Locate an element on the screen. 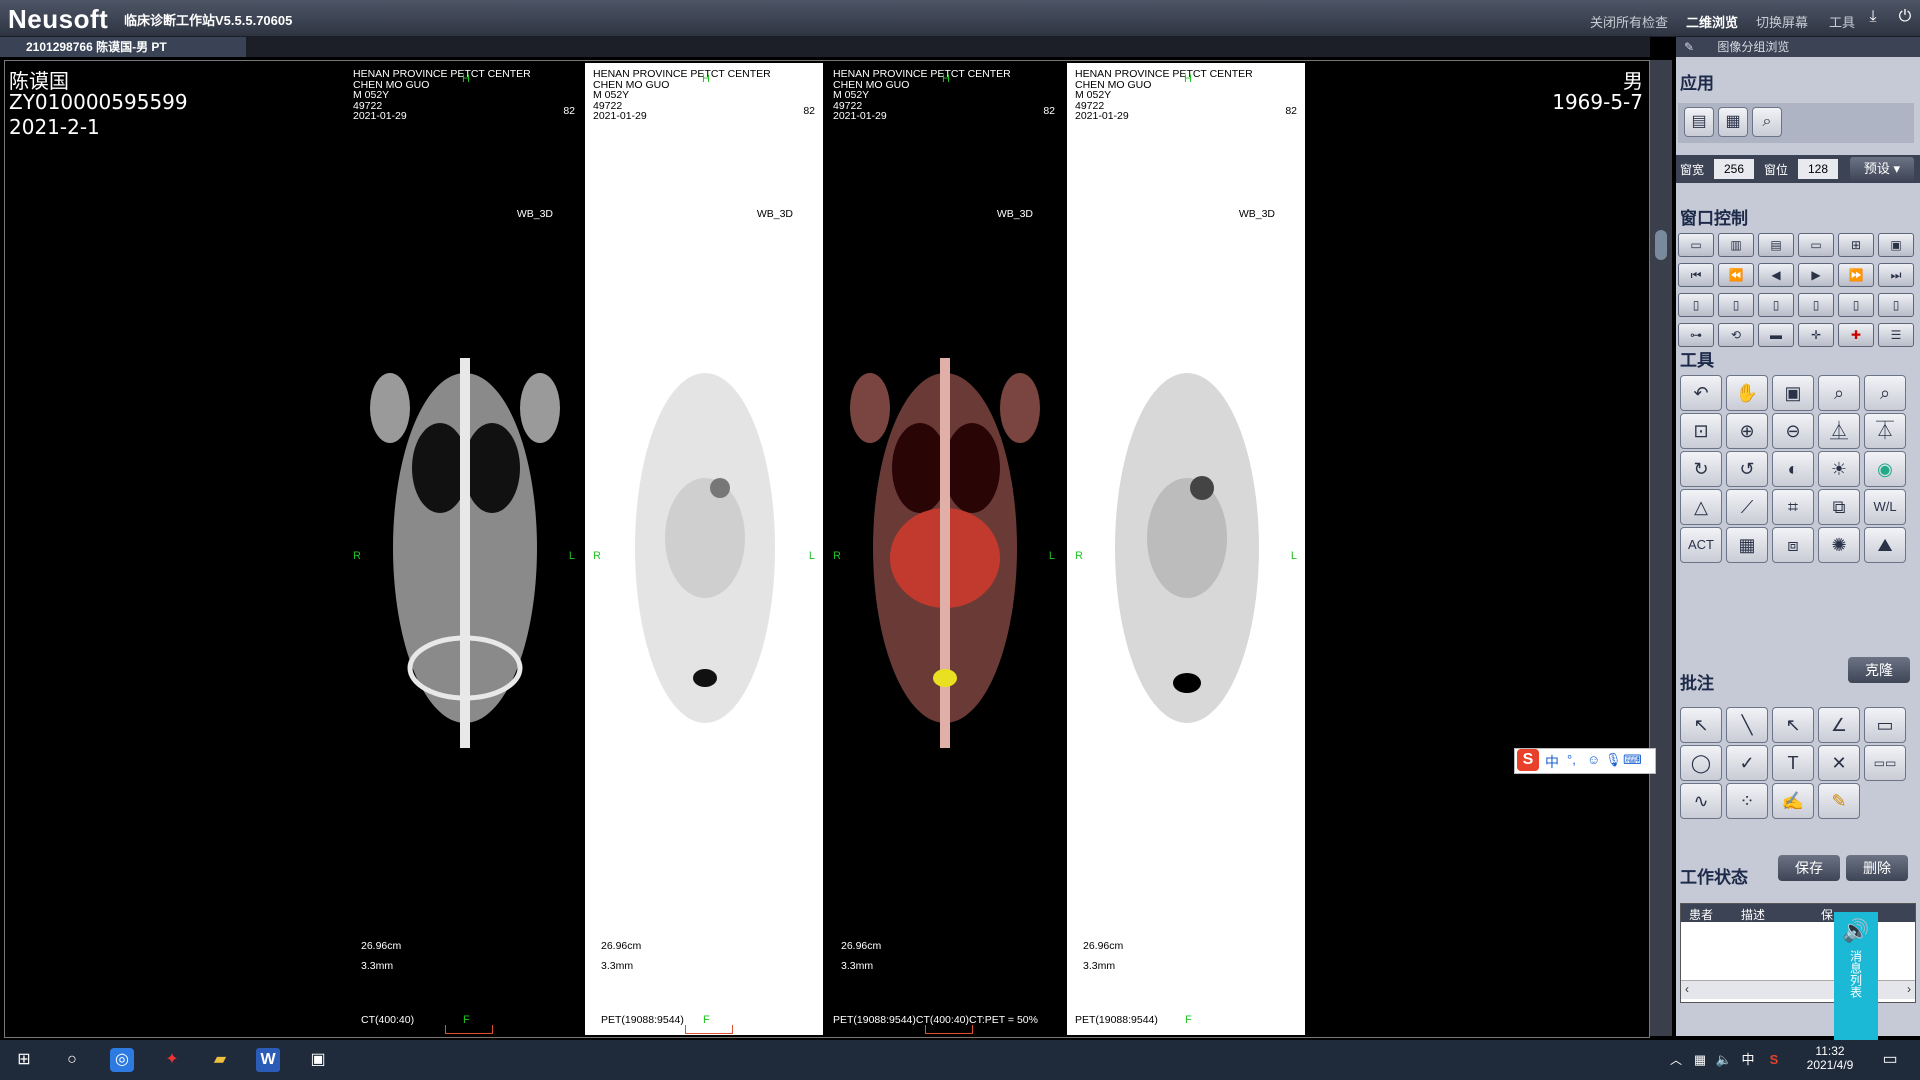  next-icon: ▶ is located at coordinates (1816, 275).